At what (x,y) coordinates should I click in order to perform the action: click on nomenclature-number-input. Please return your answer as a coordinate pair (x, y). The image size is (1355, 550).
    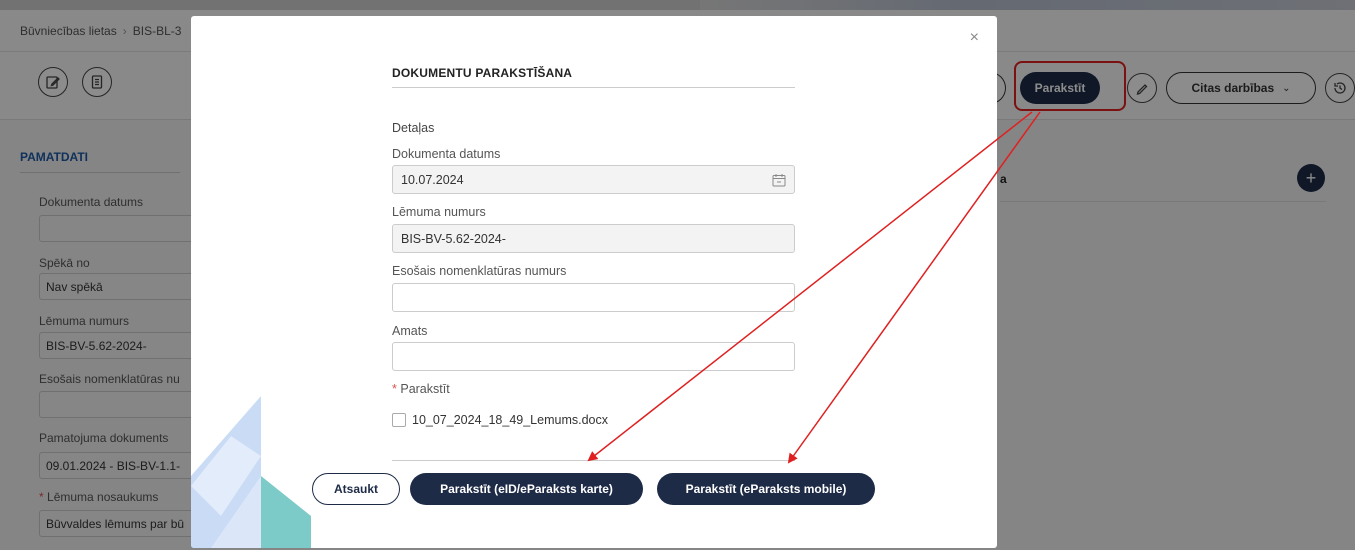
    Looking at the image, I should click on (593, 297).